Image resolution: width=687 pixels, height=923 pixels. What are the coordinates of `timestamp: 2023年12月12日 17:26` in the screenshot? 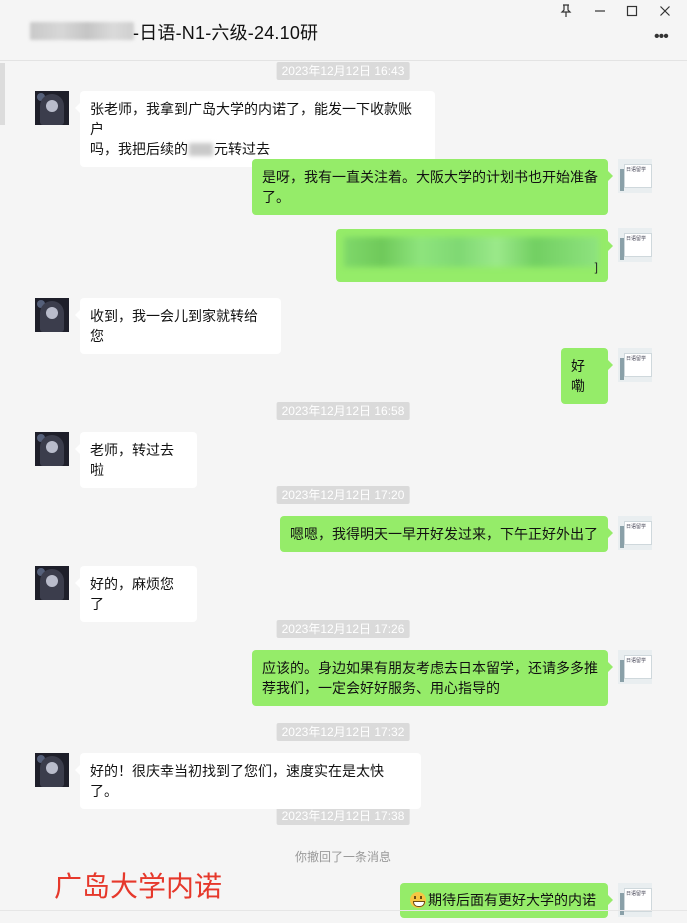 It's located at (343, 629).